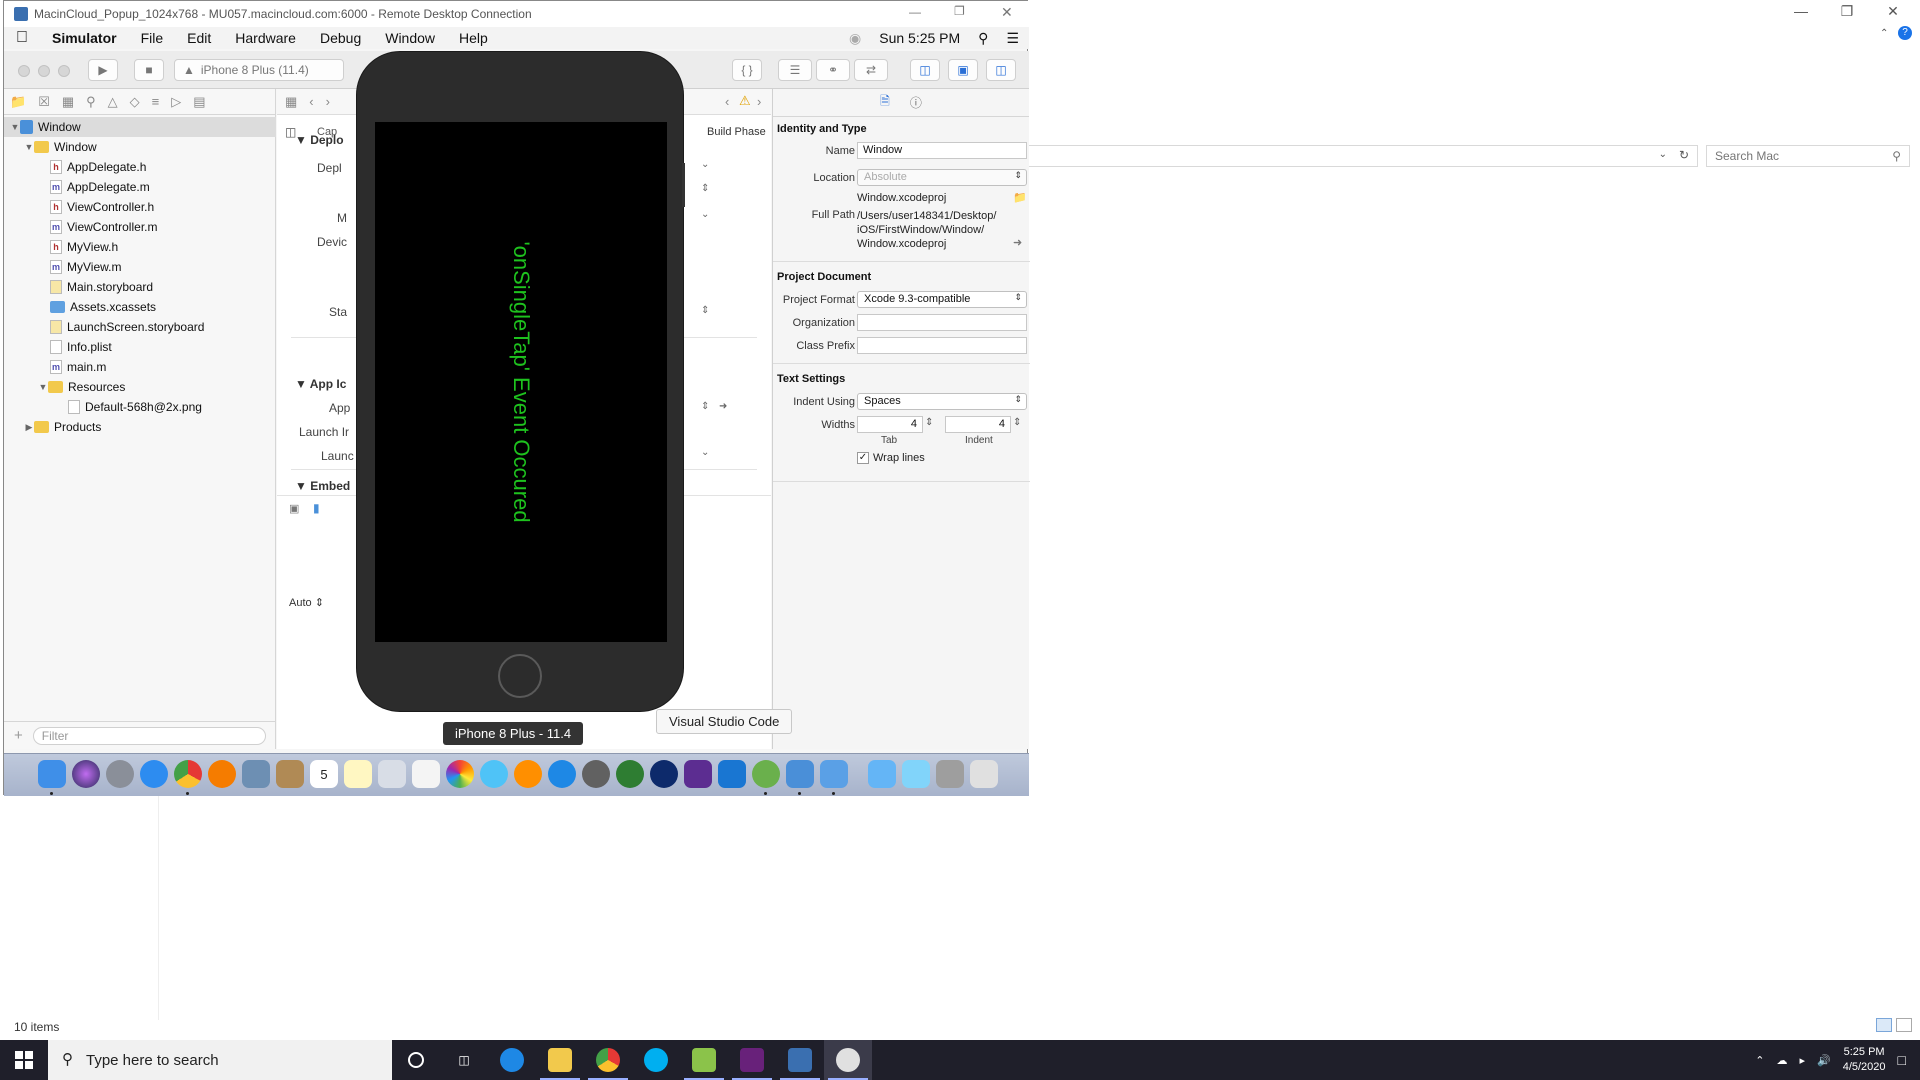  Describe the element at coordinates (732, 774) in the screenshot. I see `vscode-icon` at that location.